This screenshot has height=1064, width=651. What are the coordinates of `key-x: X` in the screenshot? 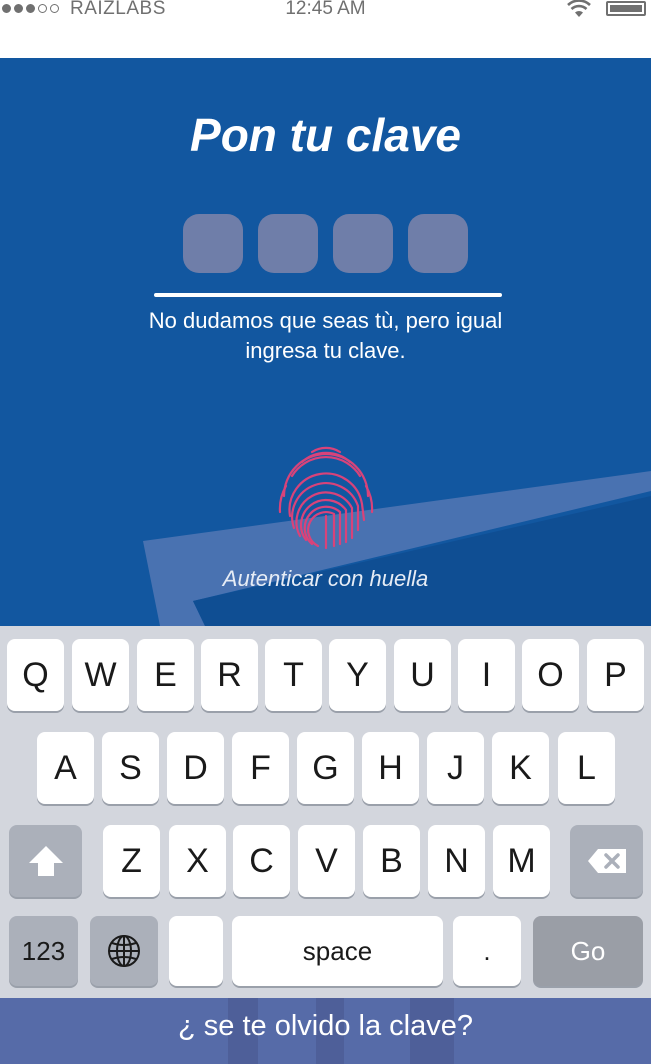 It's located at (197, 861).